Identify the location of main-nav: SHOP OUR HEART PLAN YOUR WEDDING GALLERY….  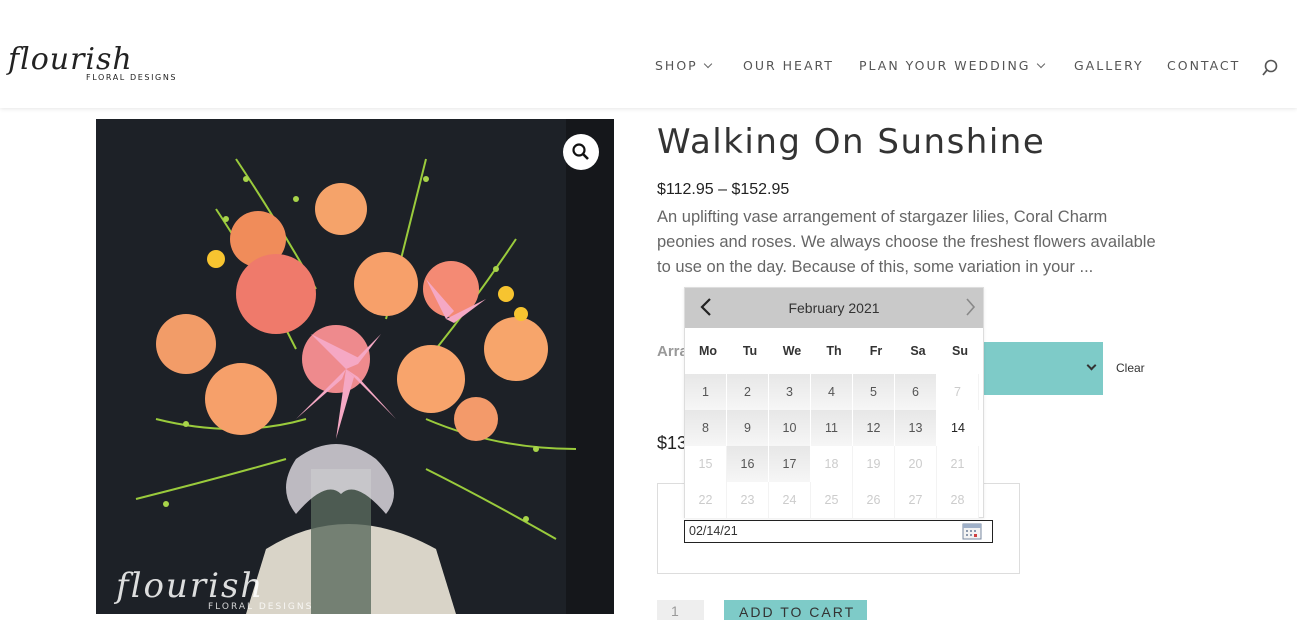
(648, 67).